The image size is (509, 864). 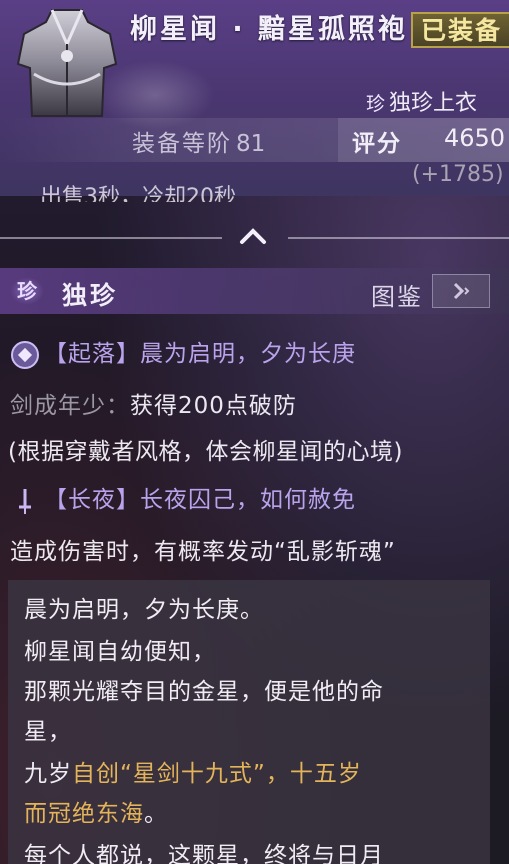 What do you see at coordinates (248, 354) in the screenshot?
I see `skill-1-phrase: 晨为启明，夕为长庚` at bounding box center [248, 354].